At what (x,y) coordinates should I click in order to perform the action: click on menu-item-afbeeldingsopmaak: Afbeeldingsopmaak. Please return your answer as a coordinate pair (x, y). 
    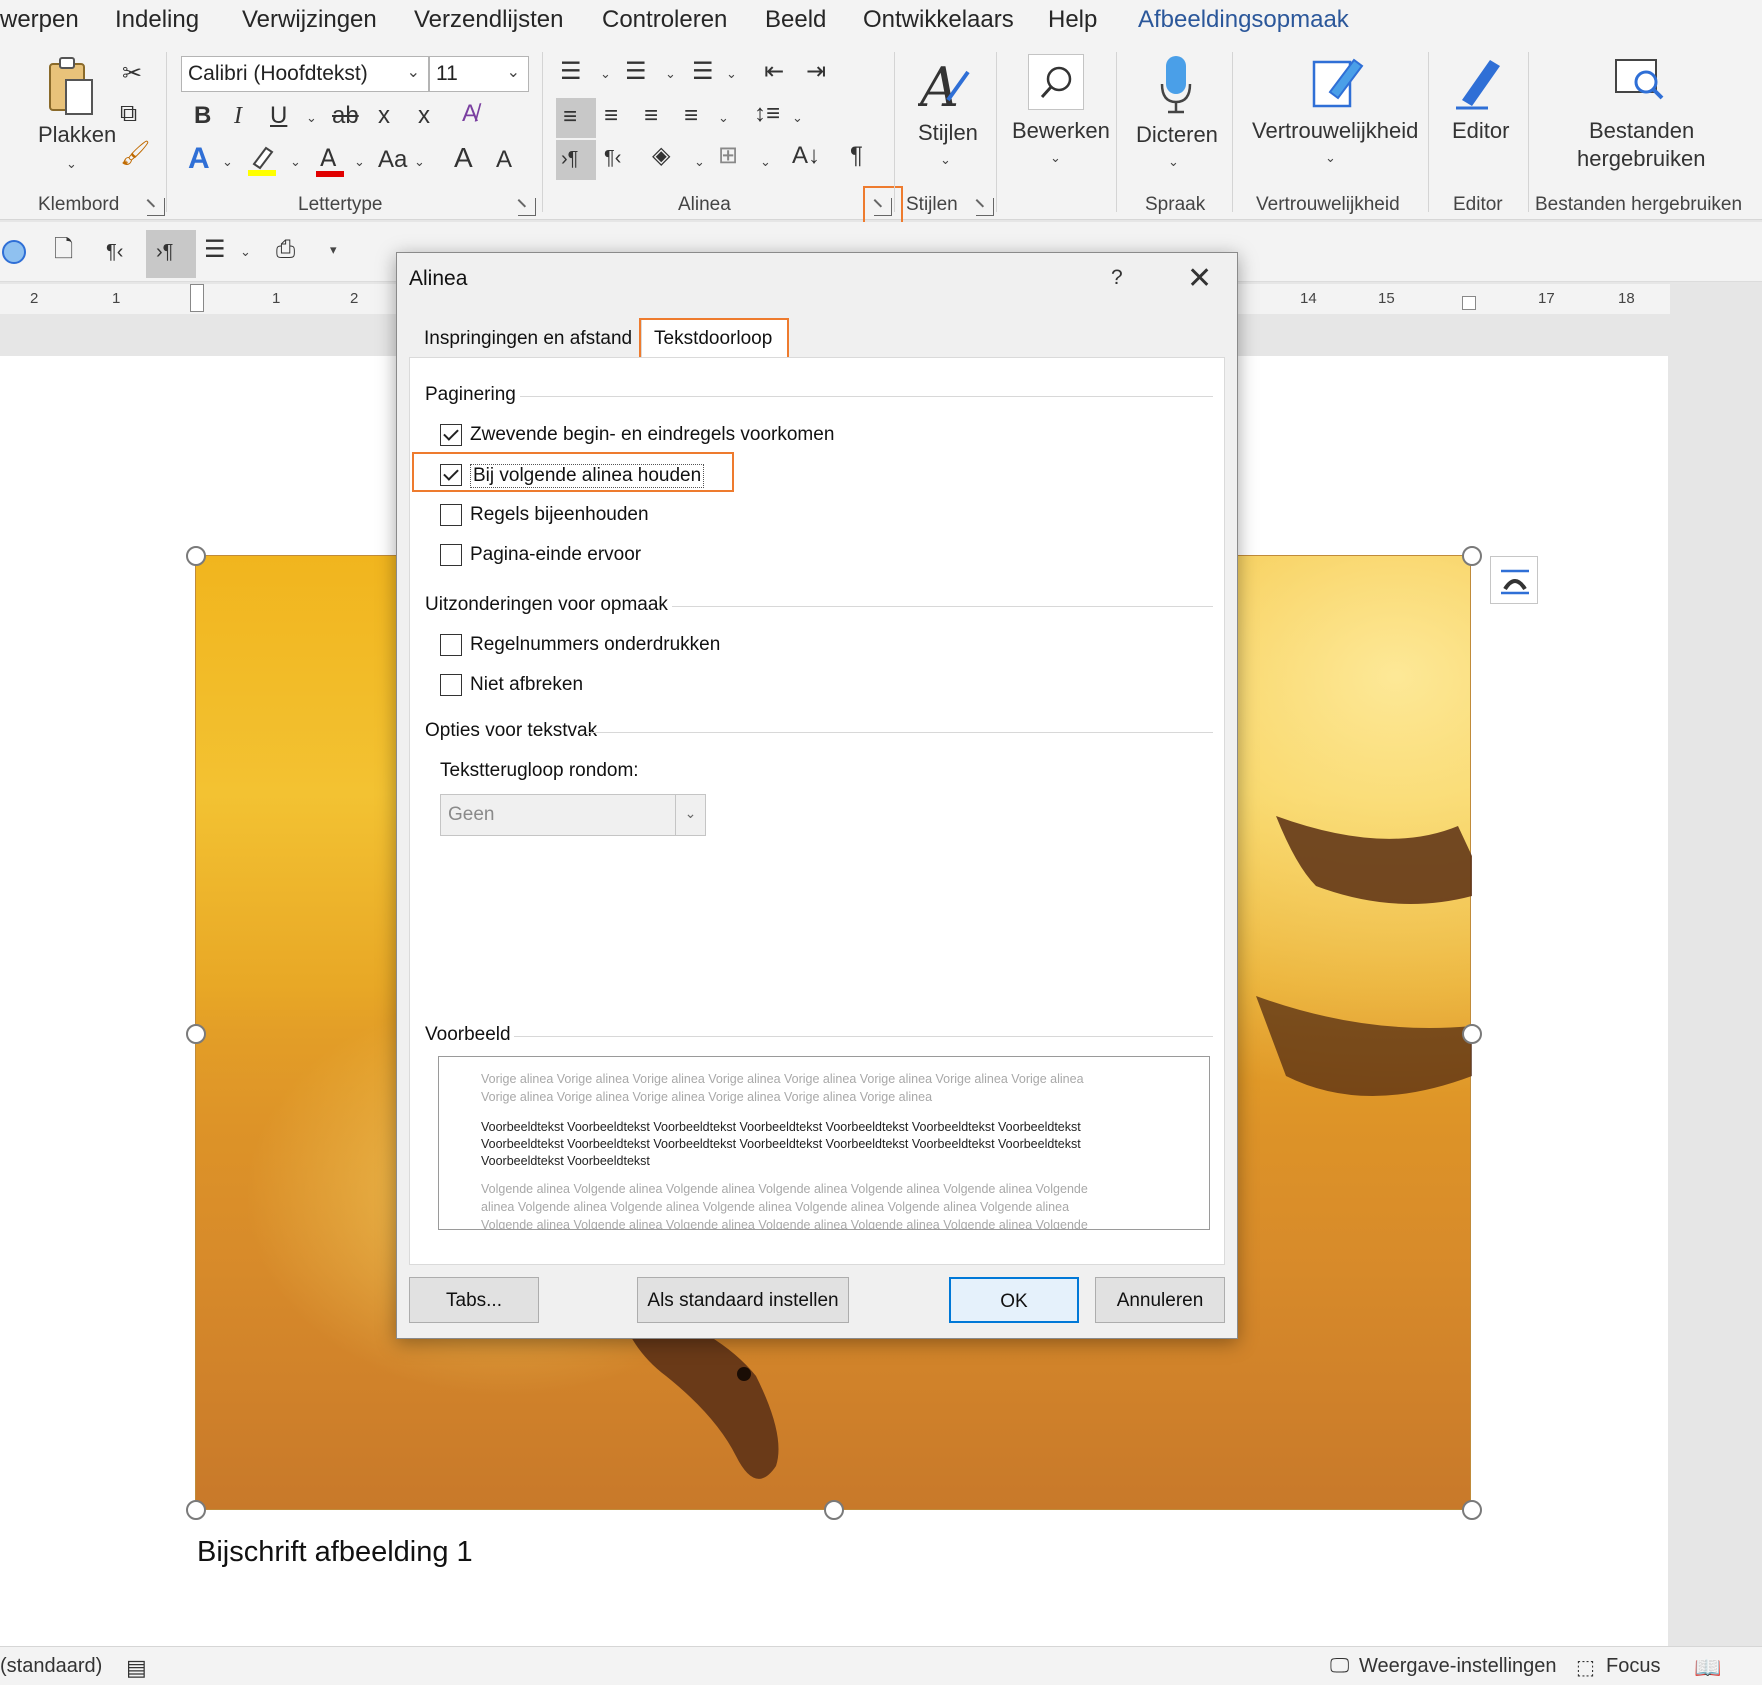
    Looking at the image, I should click on (1243, 20).